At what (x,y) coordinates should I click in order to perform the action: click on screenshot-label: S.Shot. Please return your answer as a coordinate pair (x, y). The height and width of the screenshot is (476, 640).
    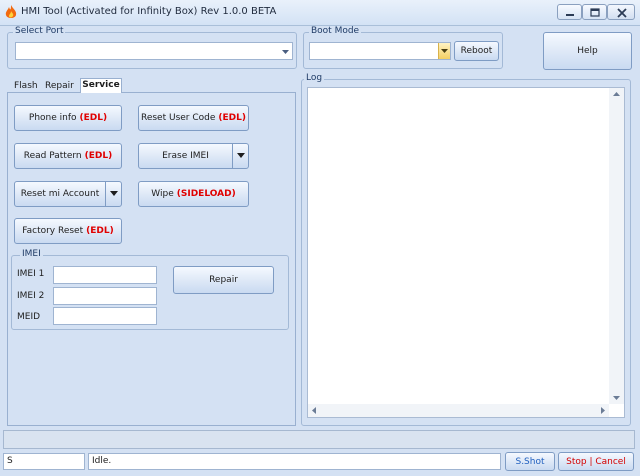
    Looking at the image, I should click on (530, 461).